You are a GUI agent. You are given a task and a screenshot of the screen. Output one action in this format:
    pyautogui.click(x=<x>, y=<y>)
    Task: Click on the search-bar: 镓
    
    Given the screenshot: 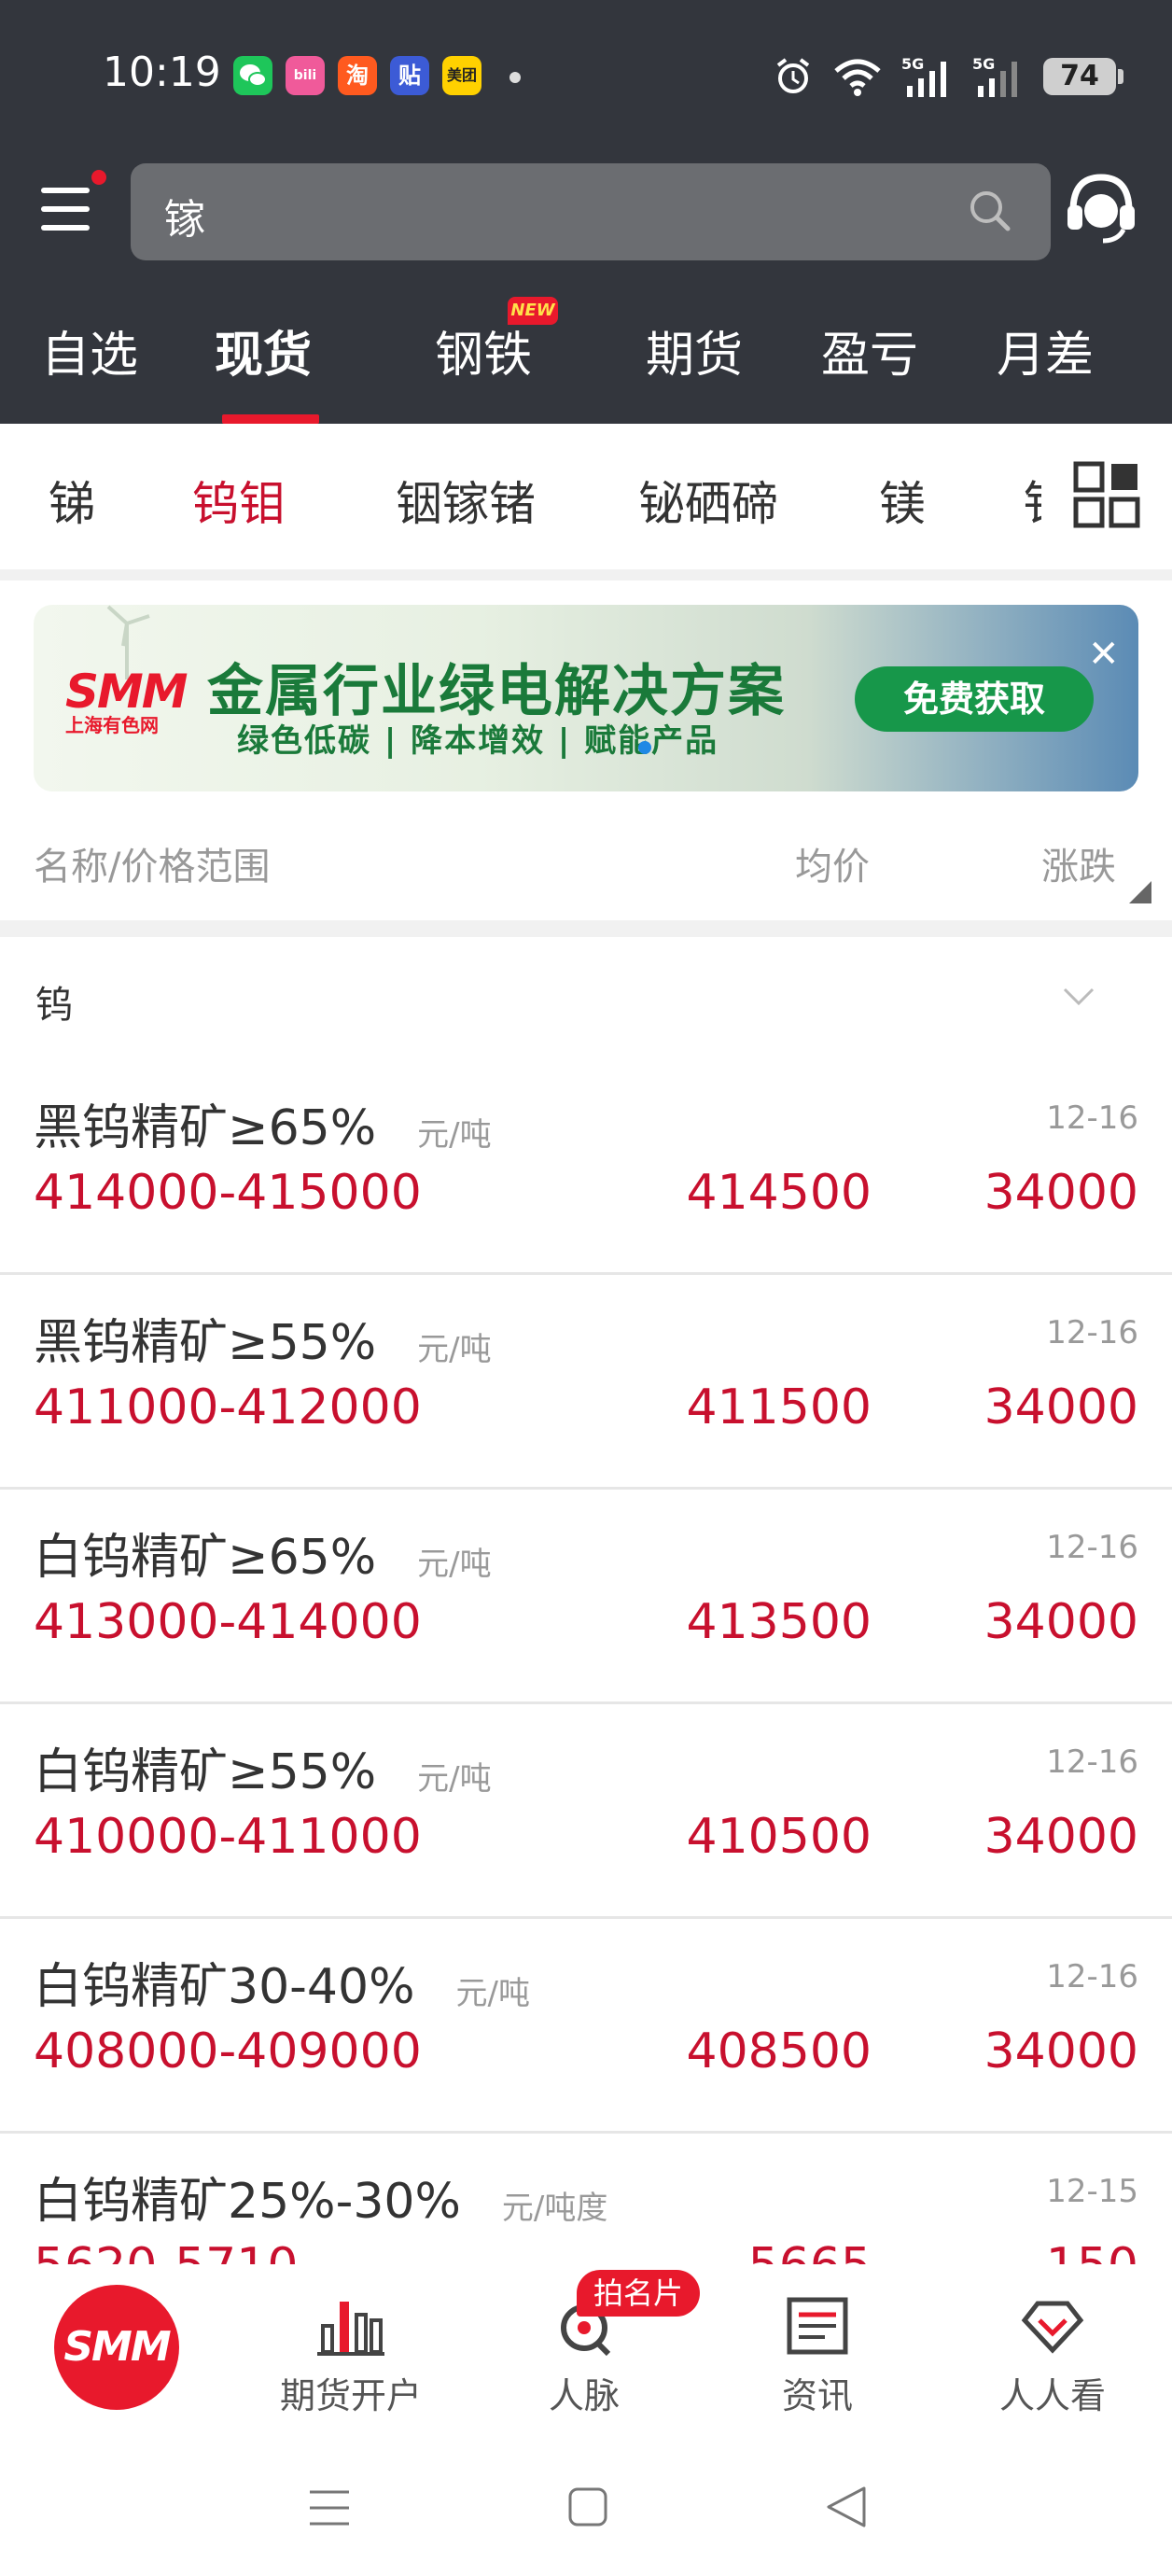 What is the action you would take?
    pyautogui.click(x=591, y=211)
    